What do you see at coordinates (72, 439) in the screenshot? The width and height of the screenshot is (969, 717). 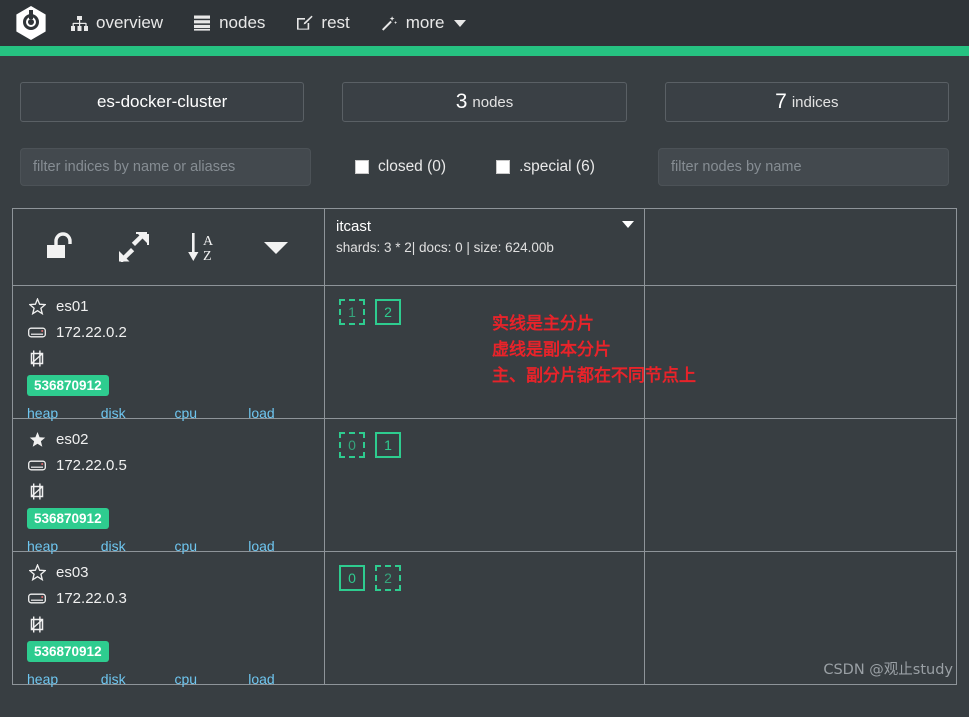 I see `node-name: es02` at bounding box center [72, 439].